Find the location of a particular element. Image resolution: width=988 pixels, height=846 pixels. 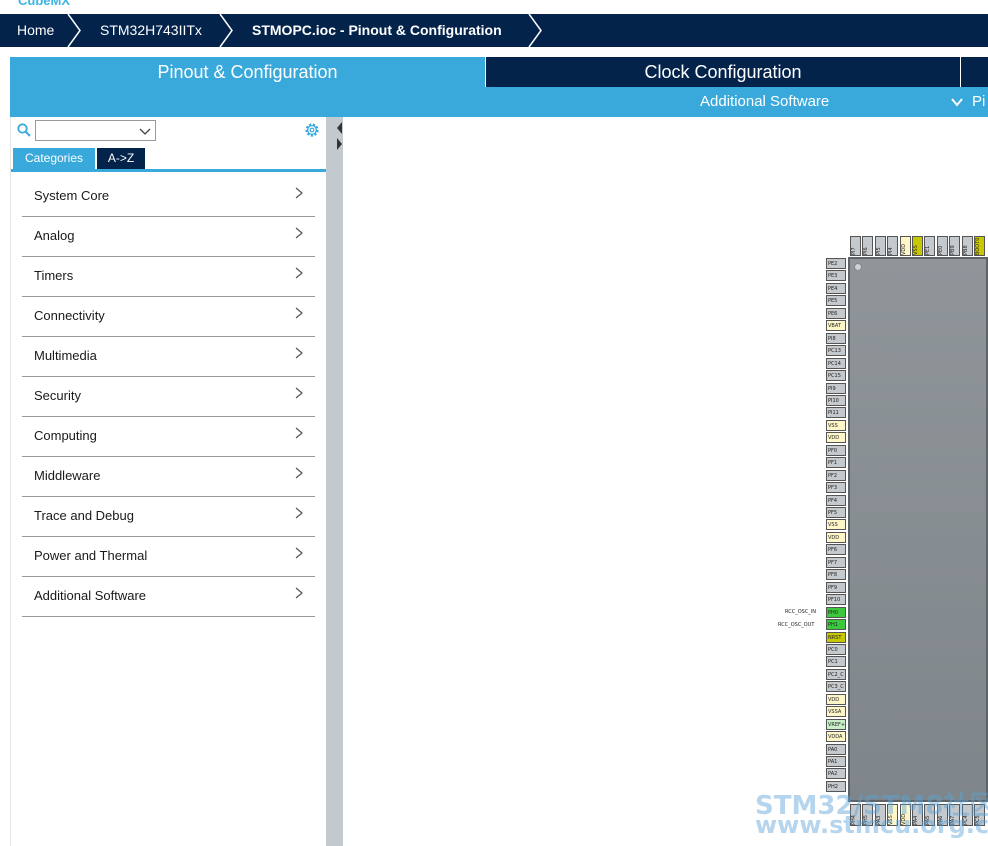

pin-pf3: PF3 is located at coordinates (836, 488).